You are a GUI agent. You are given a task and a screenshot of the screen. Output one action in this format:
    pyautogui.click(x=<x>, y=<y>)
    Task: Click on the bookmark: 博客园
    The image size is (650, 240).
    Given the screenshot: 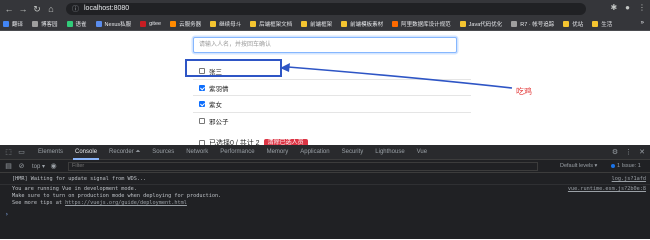 What is the action you would take?
    pyautogui.click(x=45, y=24)
    